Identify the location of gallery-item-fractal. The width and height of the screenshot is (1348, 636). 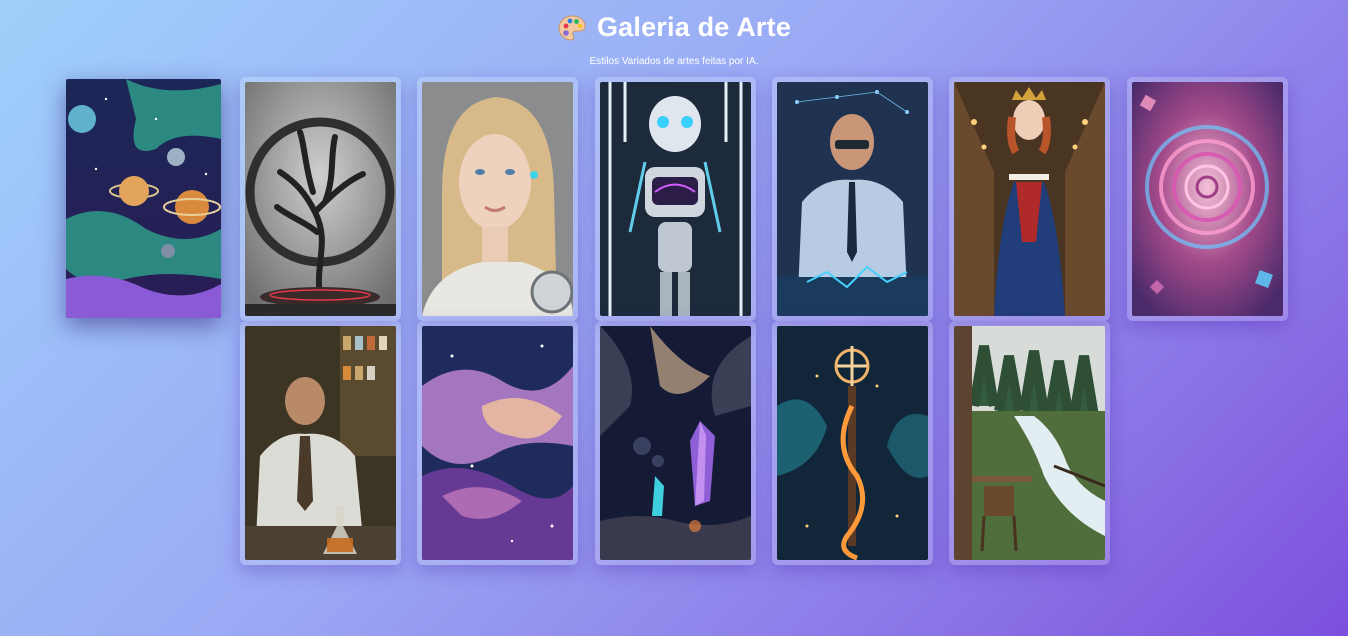
(1207, 199).